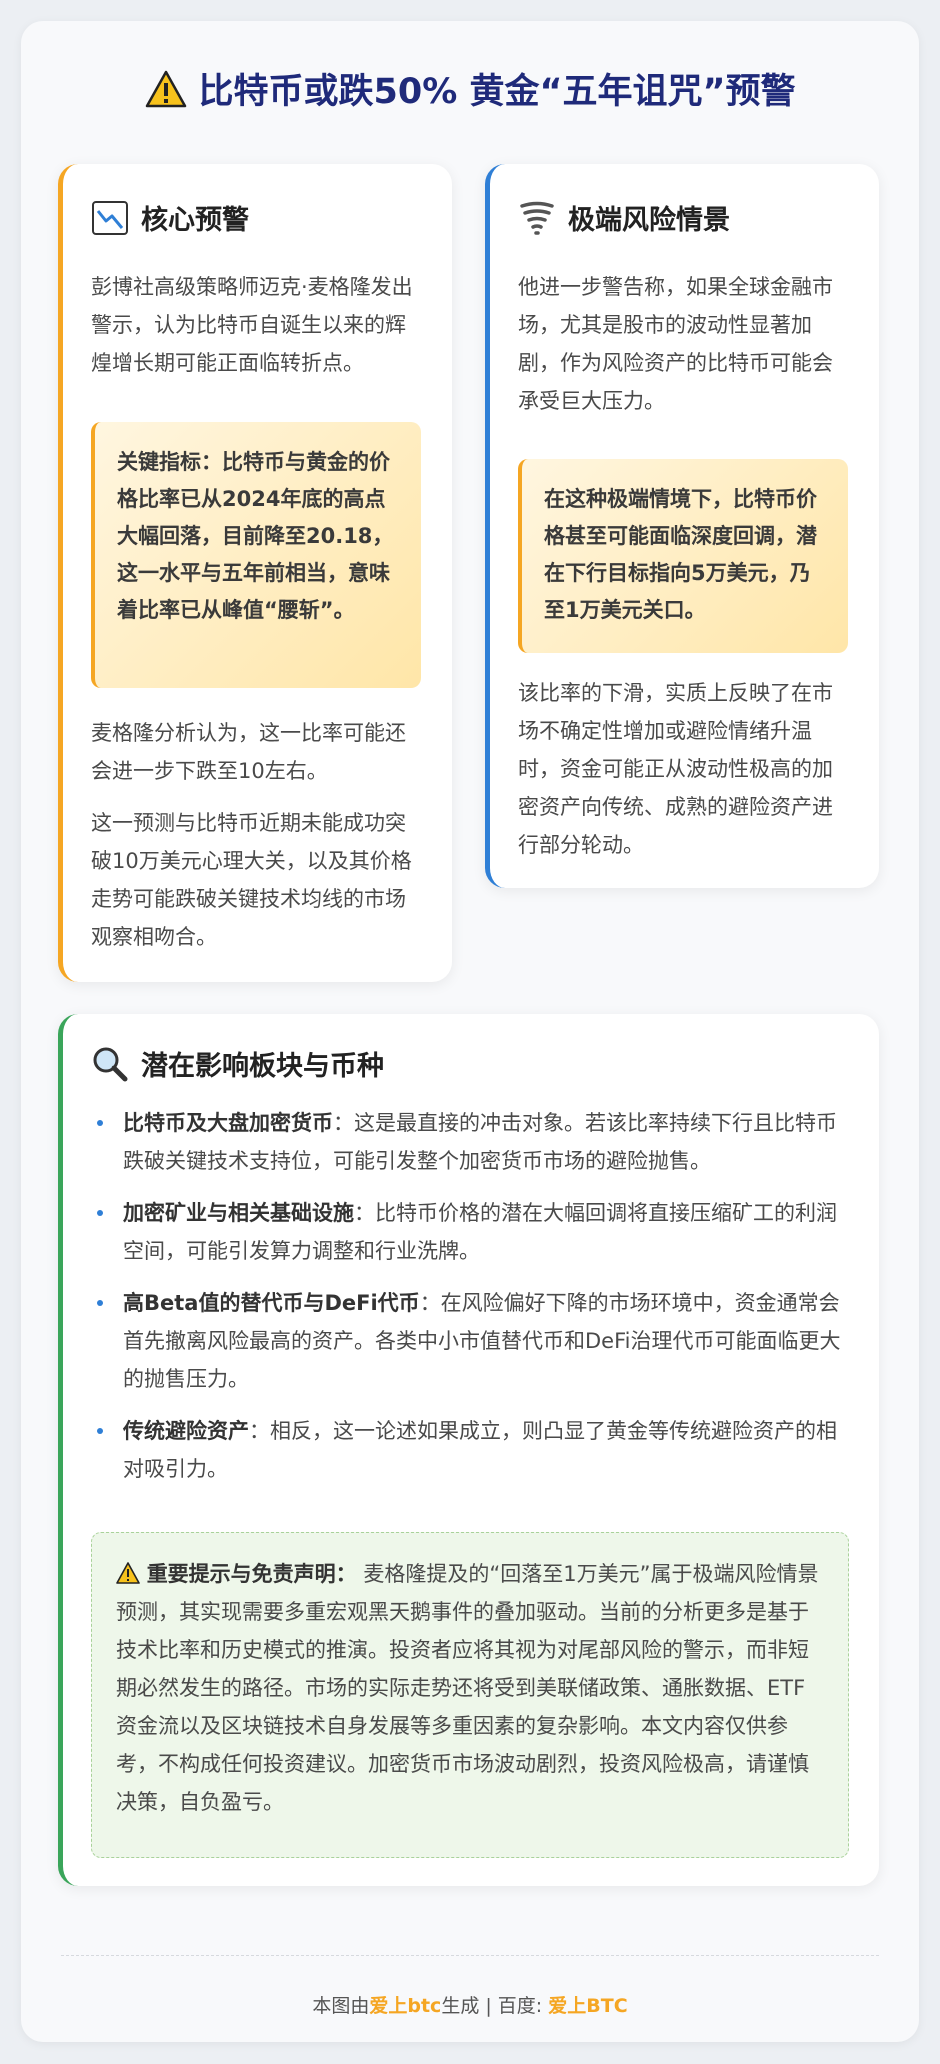  Describe the element at coordinates (624, 217) in the screenshot. I see `extreme-risk-heading: 极端风险情景` at that location.